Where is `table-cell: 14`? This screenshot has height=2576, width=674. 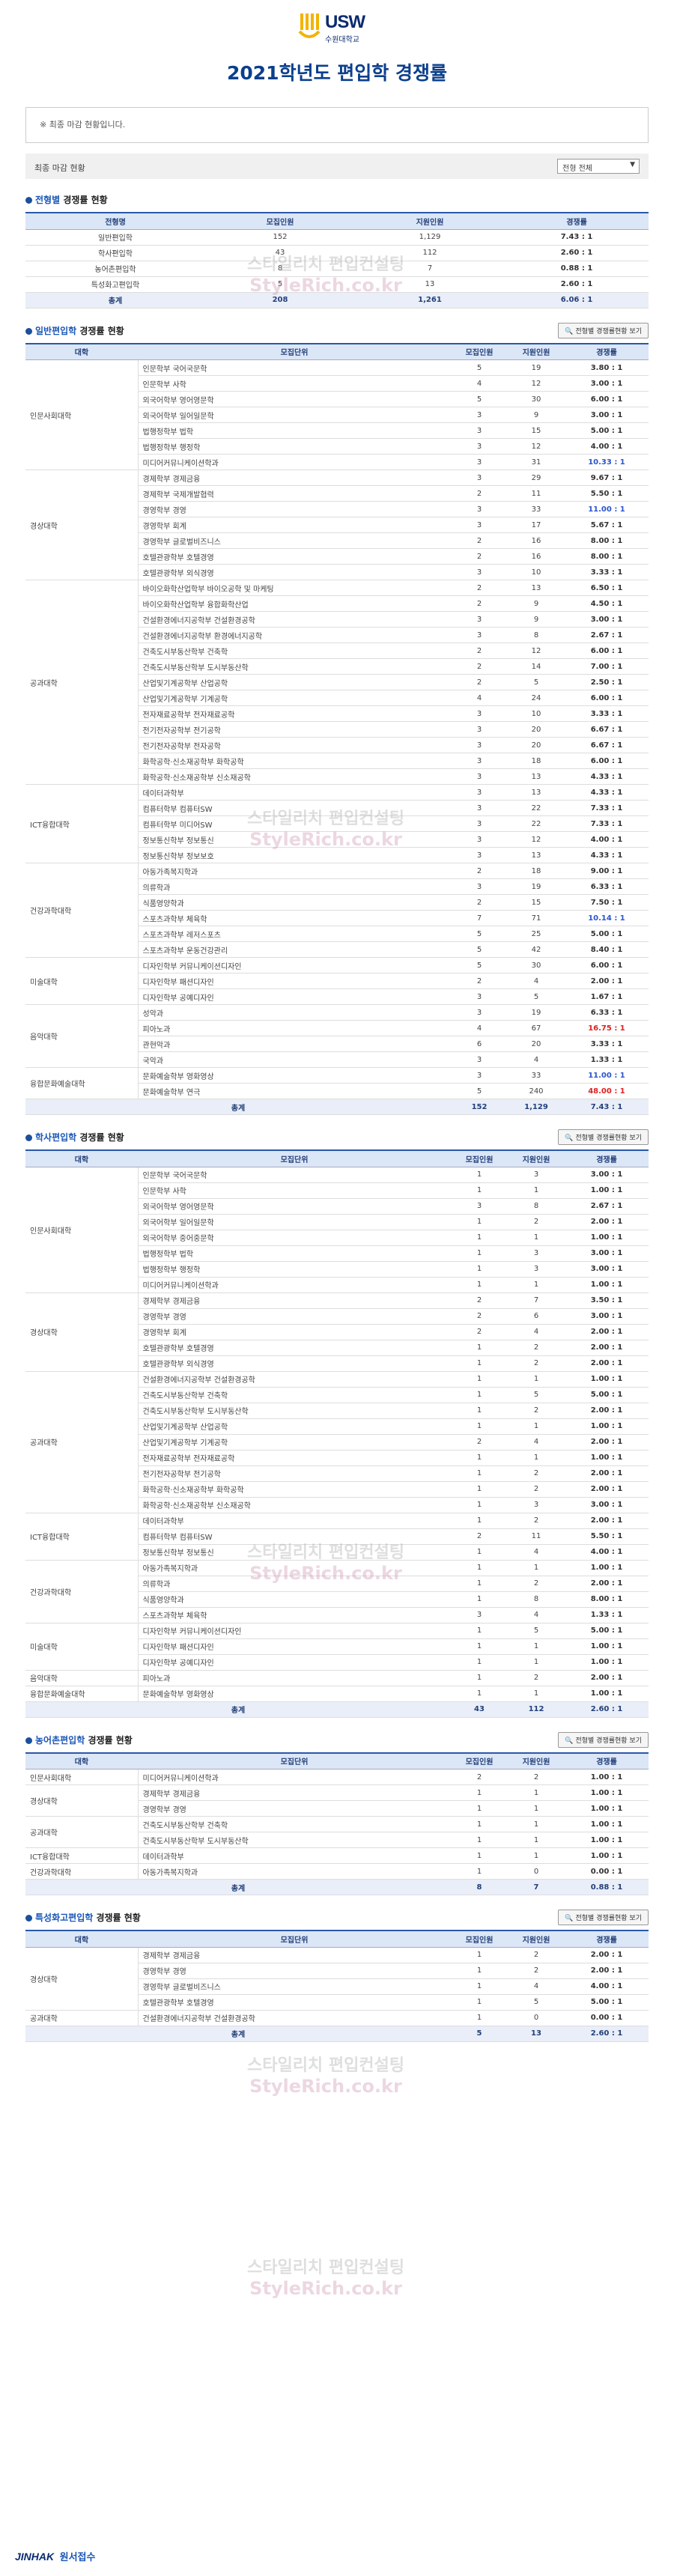
table-cell: 14 is located at coordinates (536, 666).